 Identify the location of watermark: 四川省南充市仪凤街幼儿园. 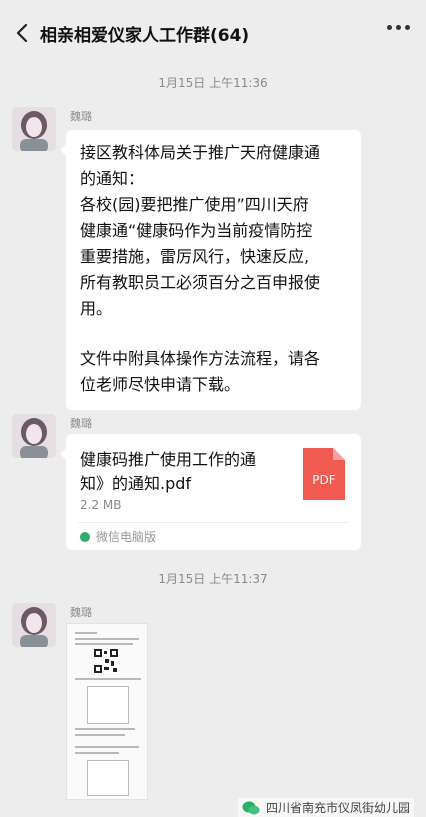
(325, 807).